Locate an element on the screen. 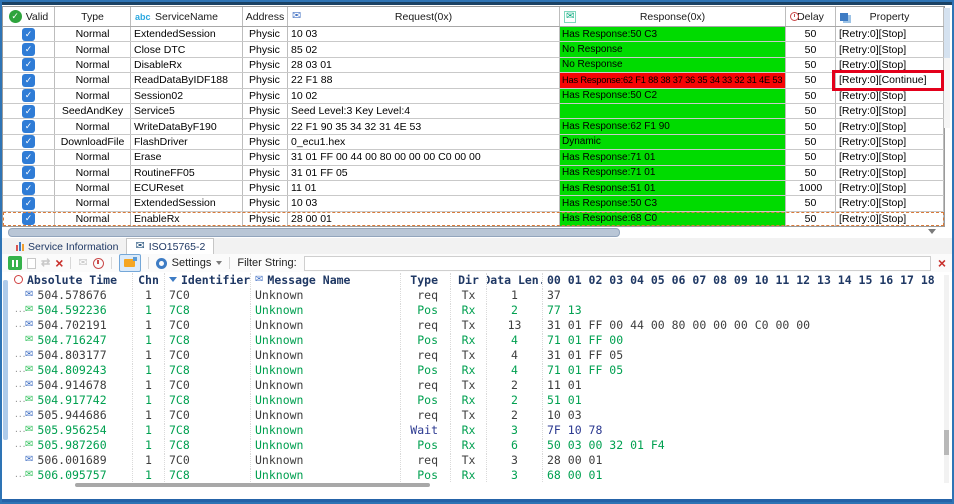 The image size is (954, 504). data-bytes-cell: 50 03 00 32 01 F4 is located at coordinates (744, 444).